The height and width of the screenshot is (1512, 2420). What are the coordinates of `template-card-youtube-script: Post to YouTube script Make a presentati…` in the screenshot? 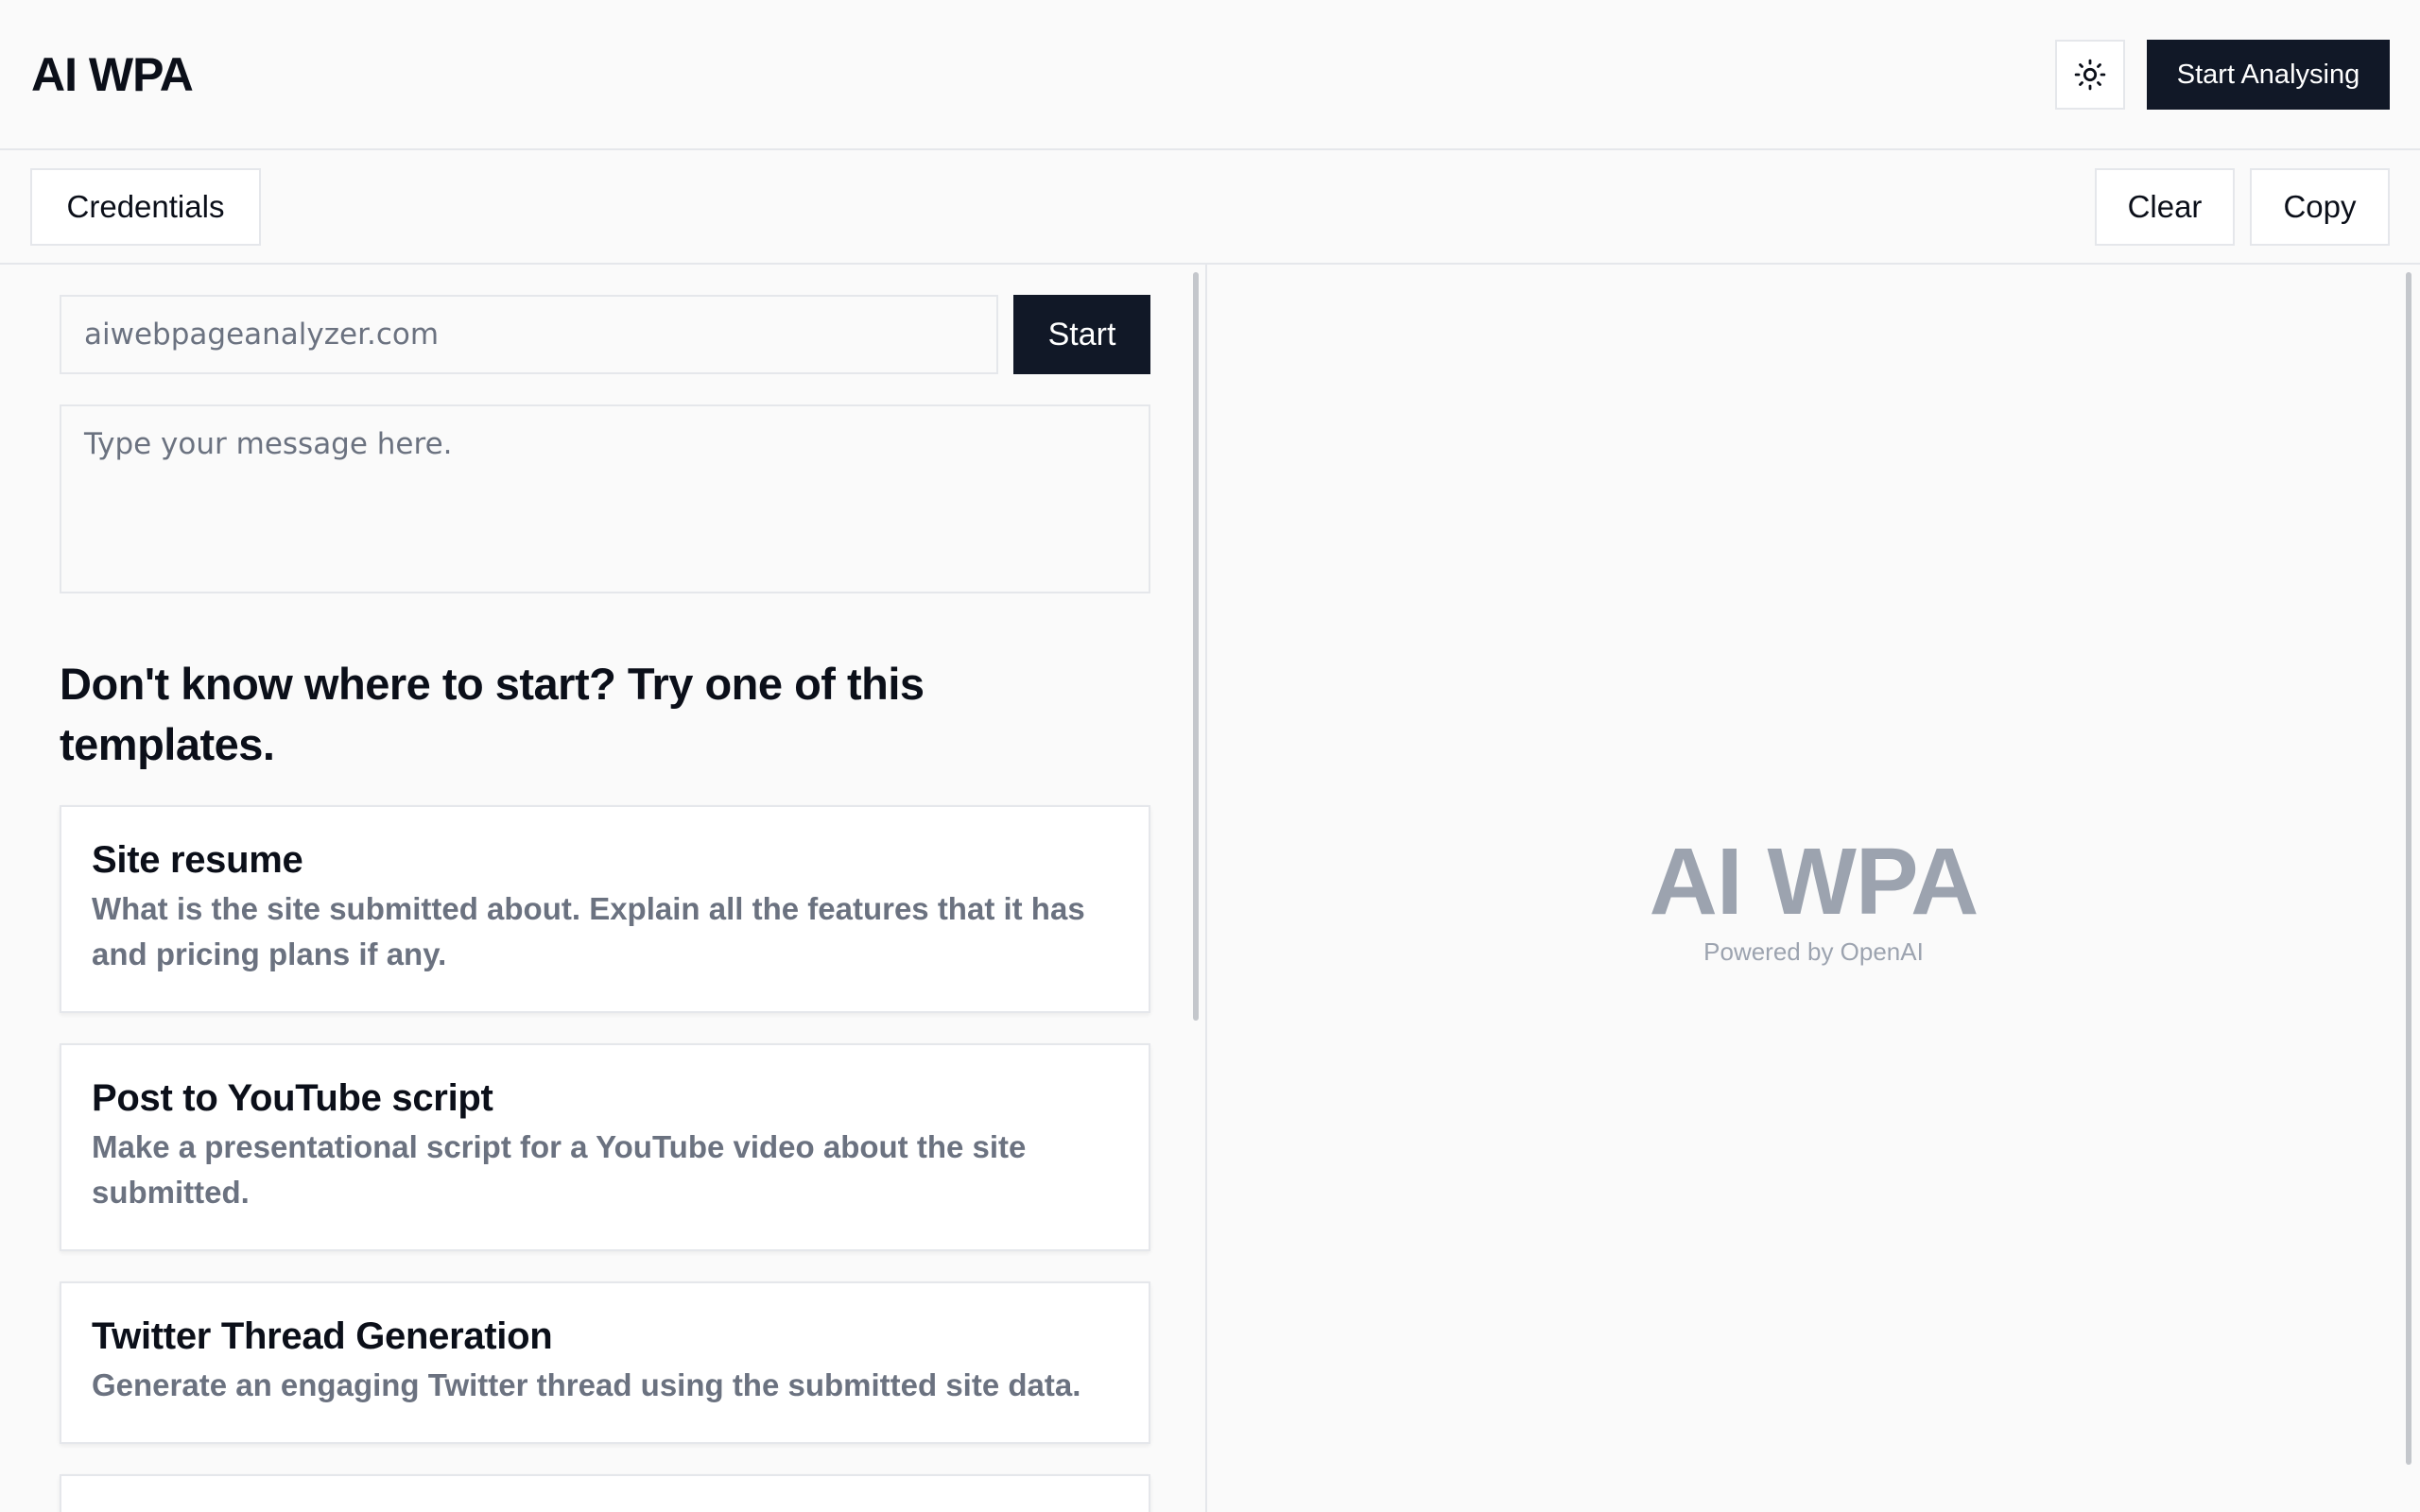 It's located at (605, 1147).